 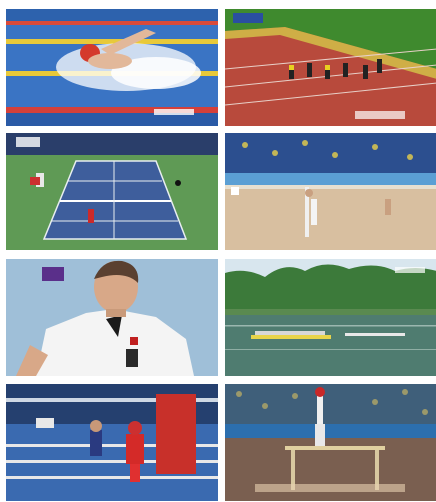 I want to click on athlete-portrait-scene-icon, so click(x=112, y=317).